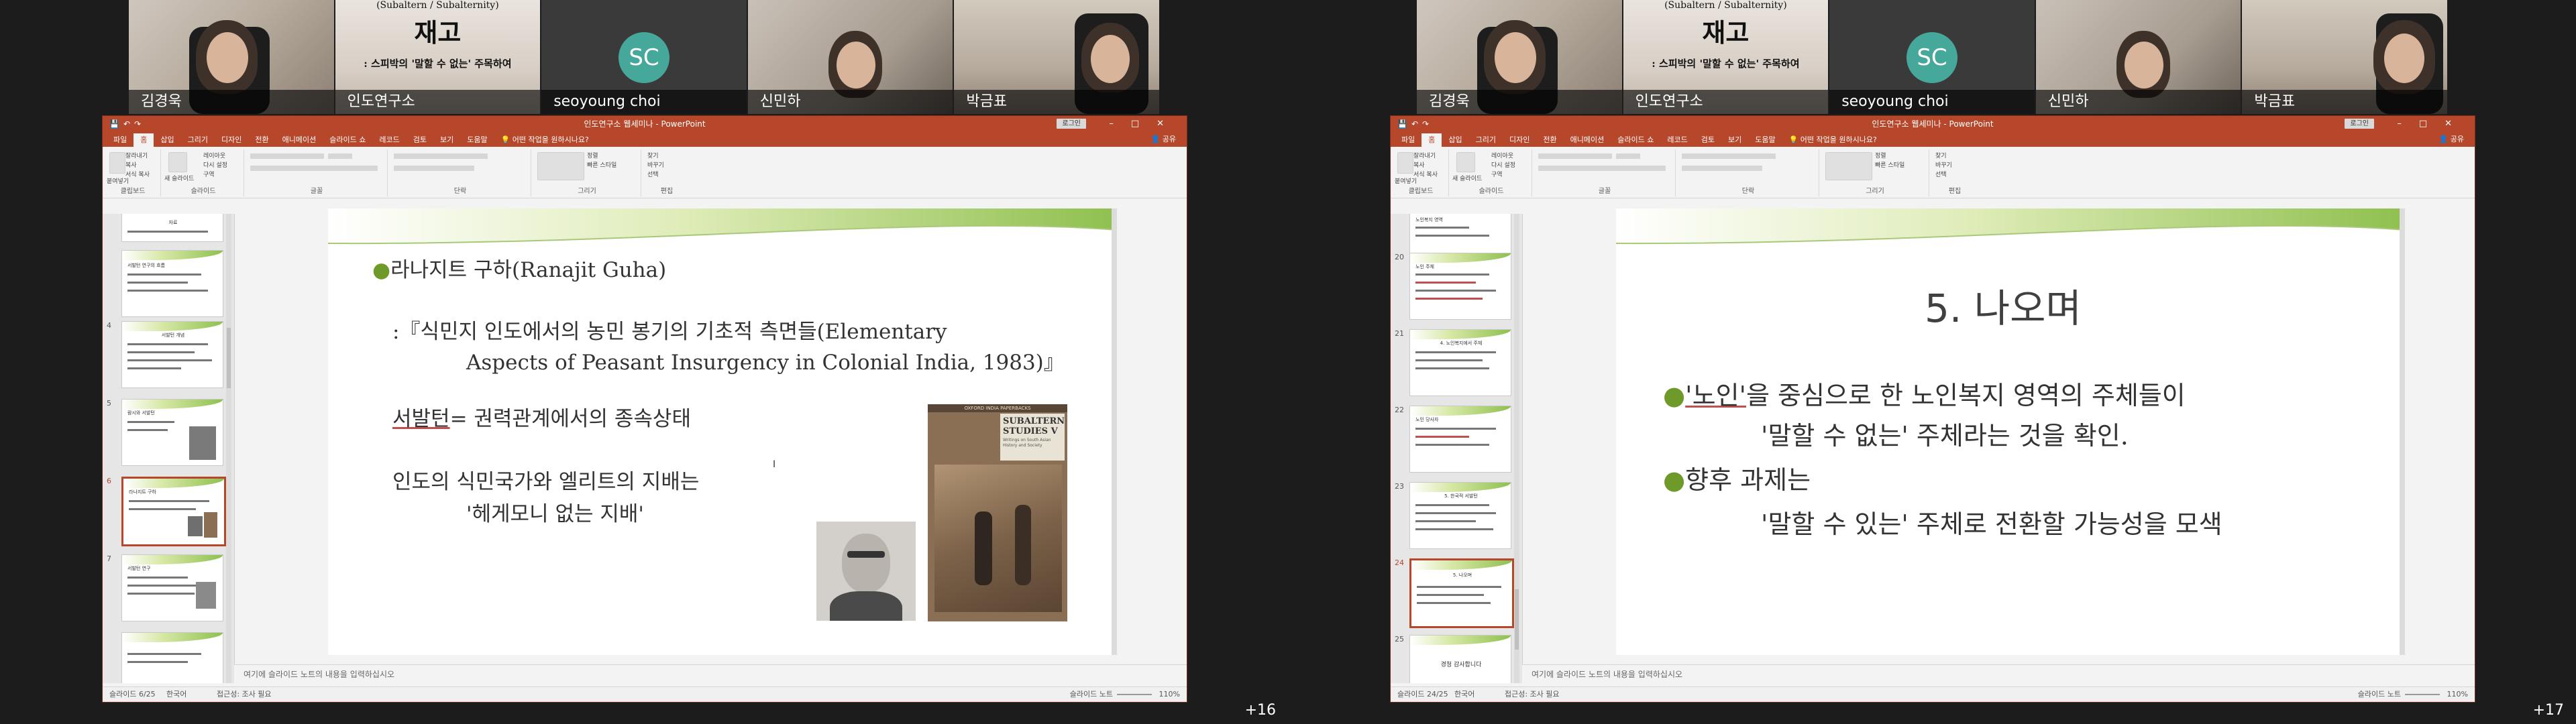  What do you see at coordinates (2548, 710) in the screenshot?
I see `more-participants-count: +17` at bounding box center [2548, 710].